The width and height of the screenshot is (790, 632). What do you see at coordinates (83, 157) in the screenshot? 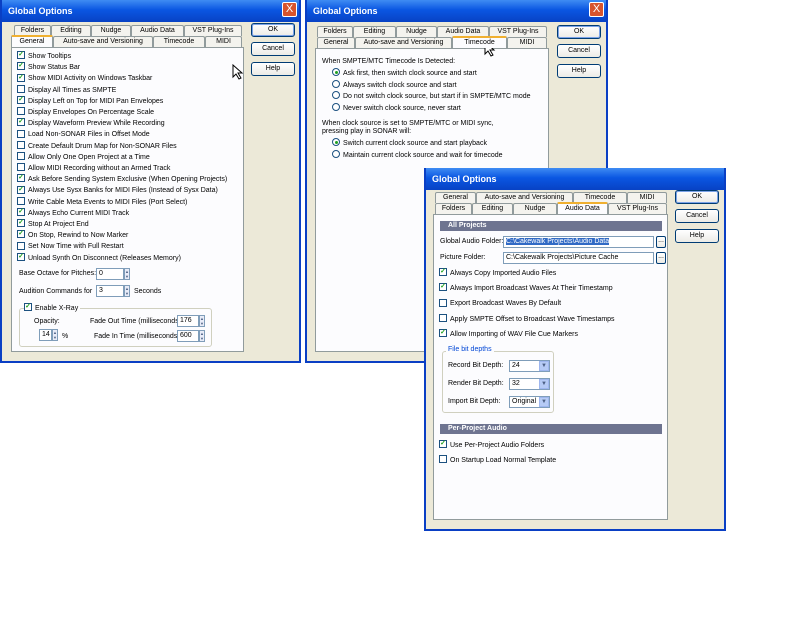
I see `checkbox-row: Allow Only One Open Project at a Time` at bounding box center [83, 157].